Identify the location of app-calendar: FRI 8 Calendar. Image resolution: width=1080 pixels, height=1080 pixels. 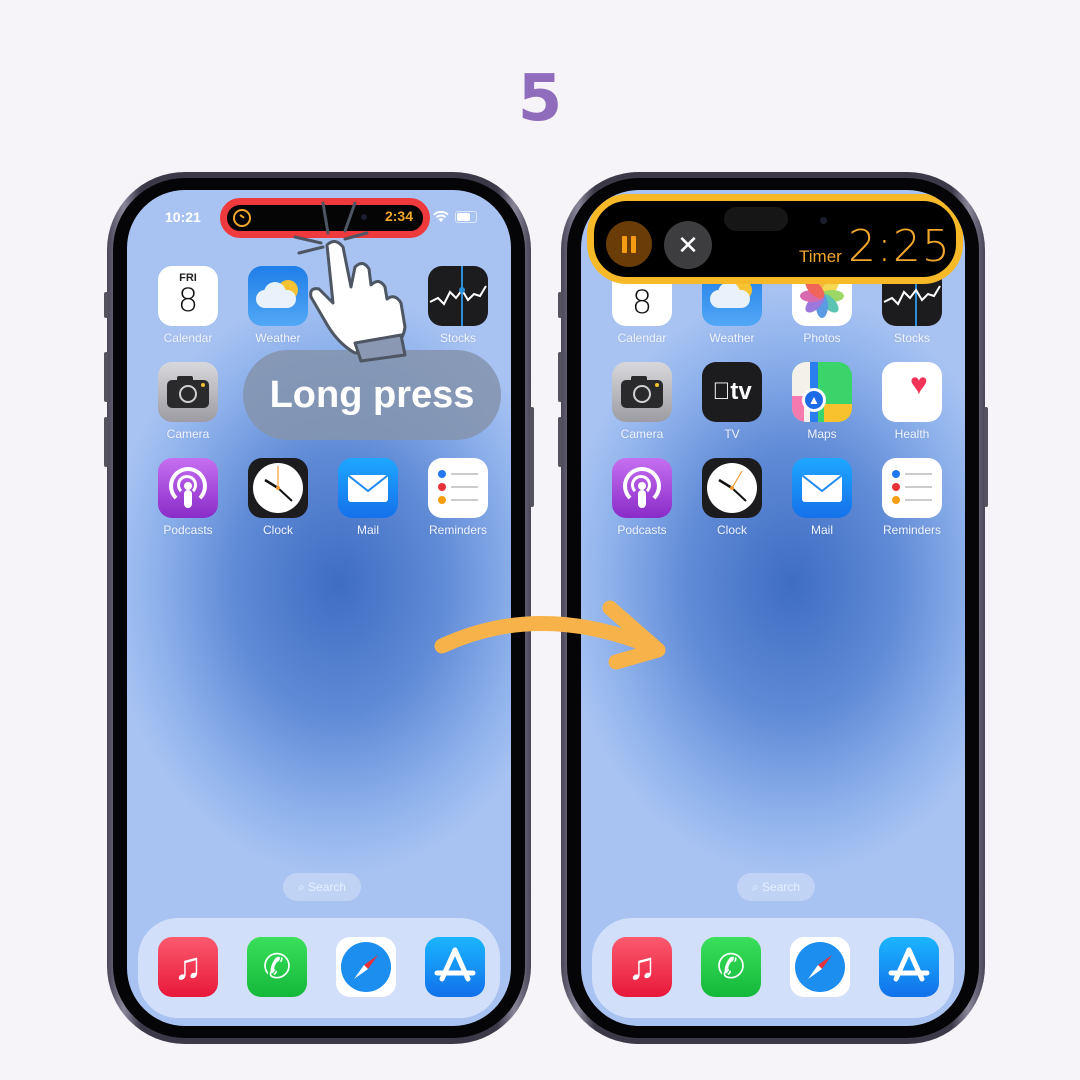
(188, 305).